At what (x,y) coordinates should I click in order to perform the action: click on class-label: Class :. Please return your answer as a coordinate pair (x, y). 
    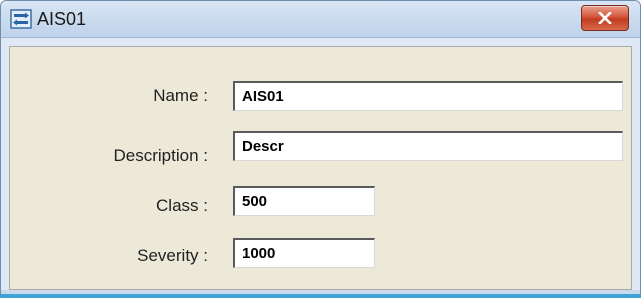
    Looking at the image, I should click on (182, 205).